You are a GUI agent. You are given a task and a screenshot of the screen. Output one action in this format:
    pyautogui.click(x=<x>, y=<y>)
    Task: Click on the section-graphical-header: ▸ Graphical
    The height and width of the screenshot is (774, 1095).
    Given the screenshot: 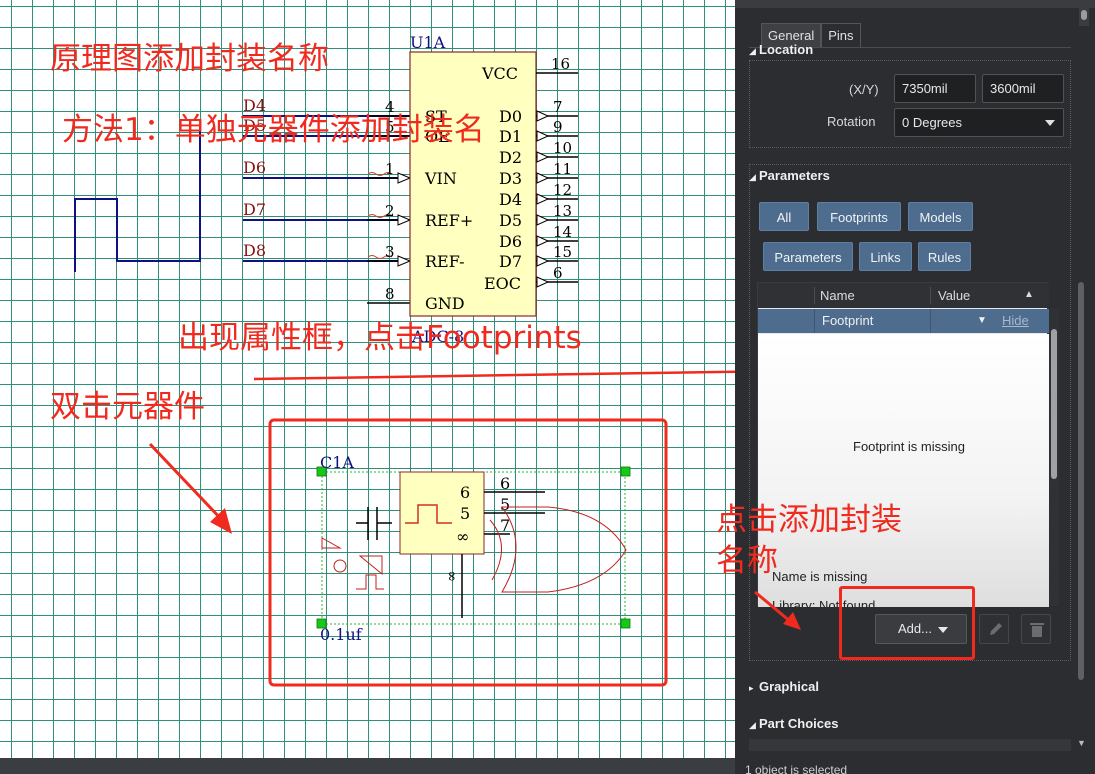 What is the action you would take?
    pyautogui.click(x=784, y=686)
    